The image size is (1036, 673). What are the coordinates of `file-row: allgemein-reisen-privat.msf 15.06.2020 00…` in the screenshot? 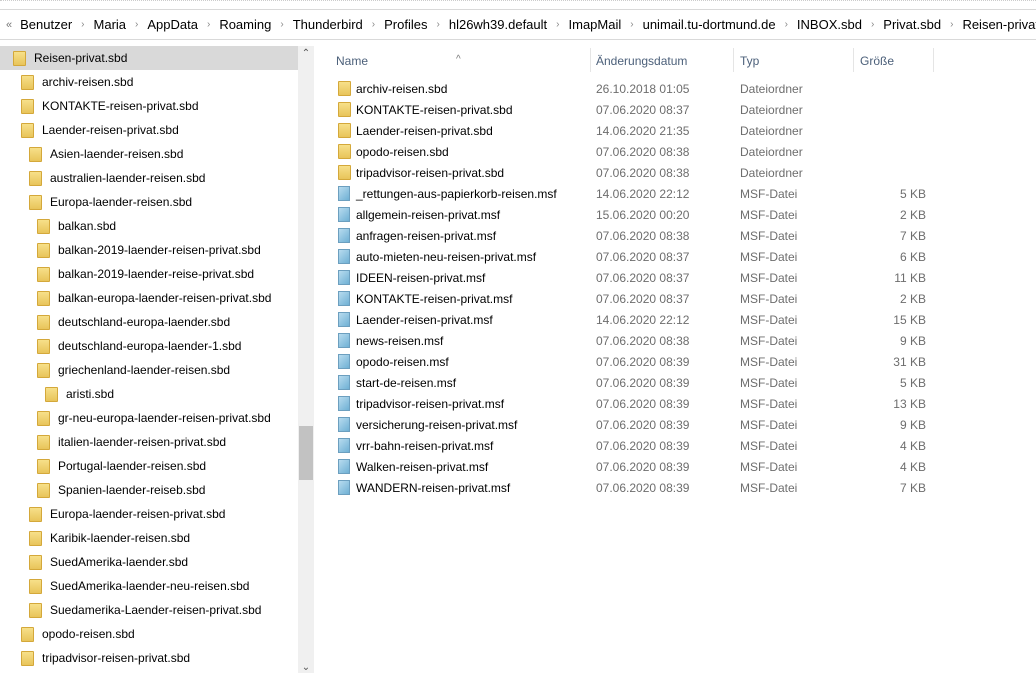 It's located at (632, 214).